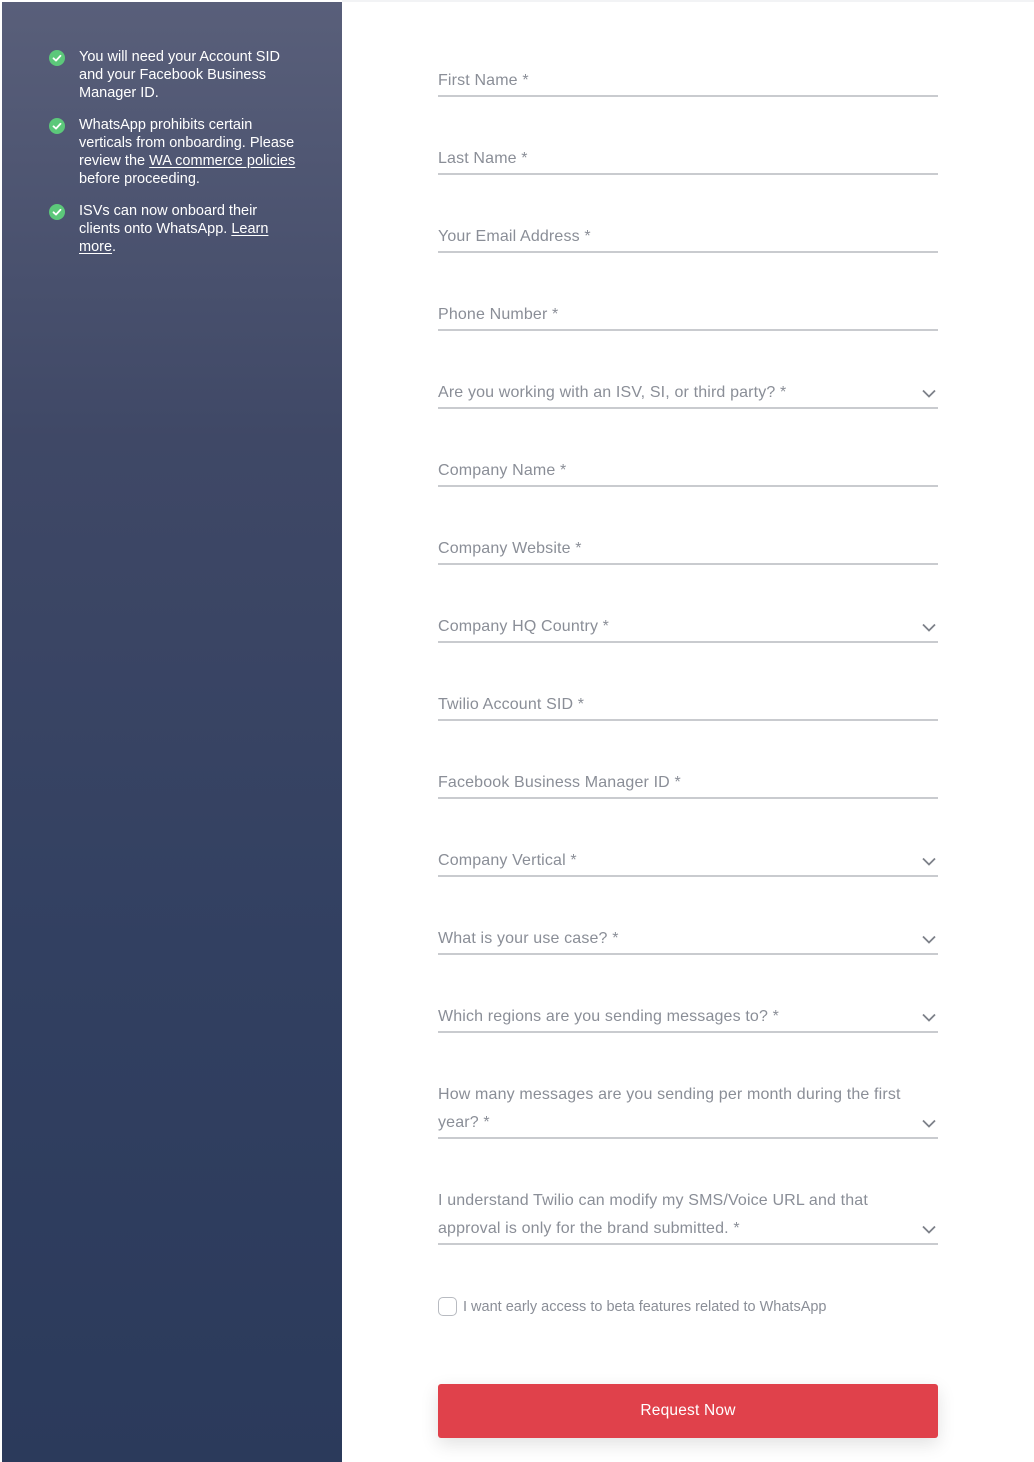  Describe the element at coordinates (483, 80) in the screenshot. I see `first-name-label: First Name *` at that location.